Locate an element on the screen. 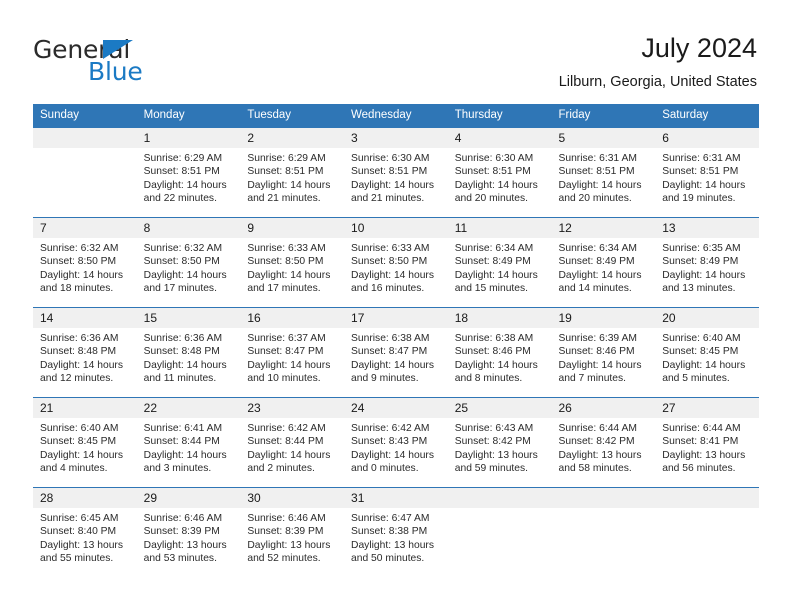  daylight-duration-line2: and 17 minutes. is located at coordinates (180, 289).